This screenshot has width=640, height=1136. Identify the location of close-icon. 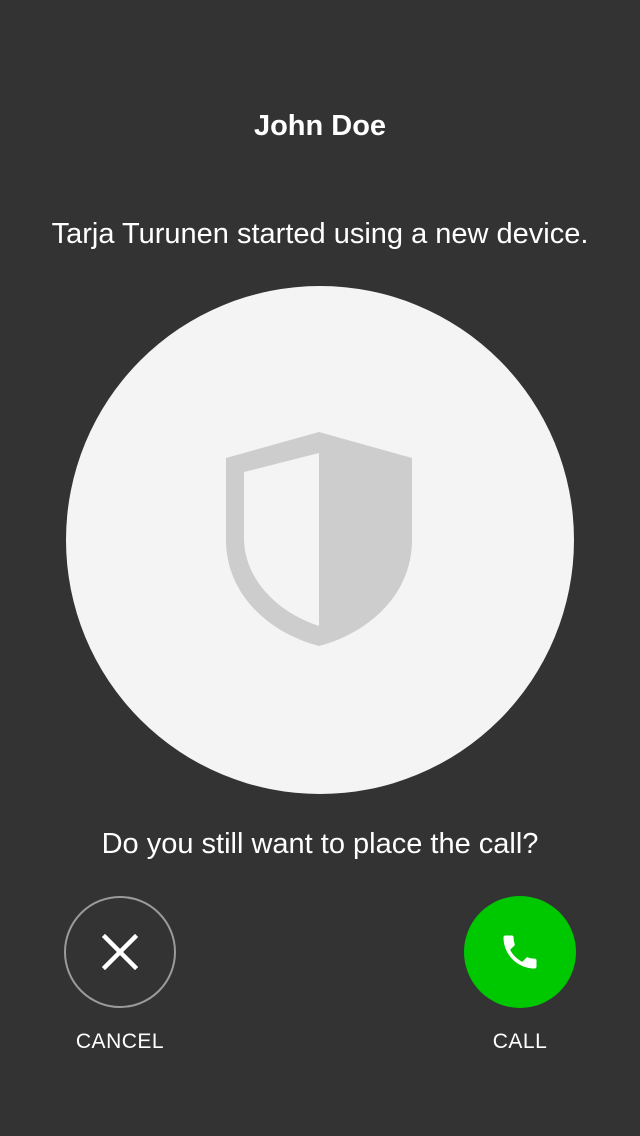
(120, 952).